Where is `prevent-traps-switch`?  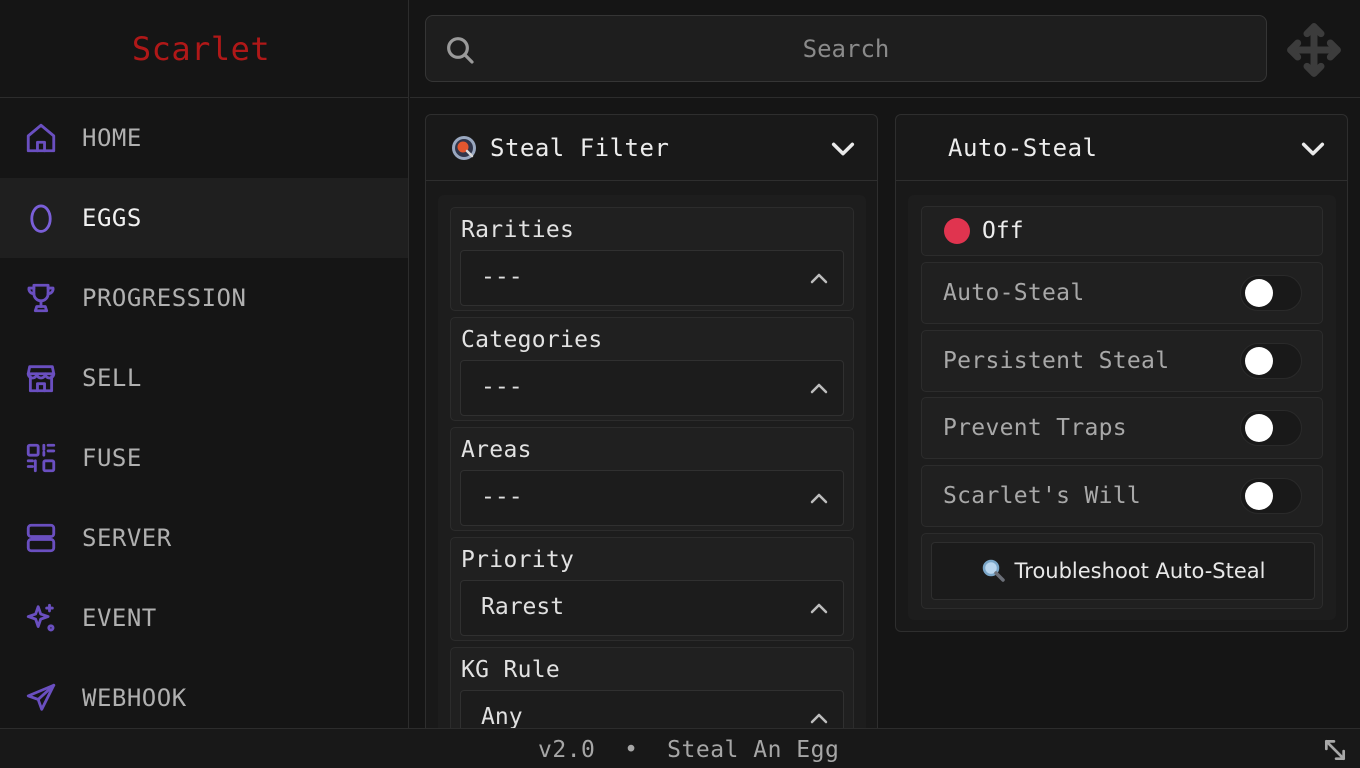
prevent-traps-switch is located at coordinates (1271, 428).